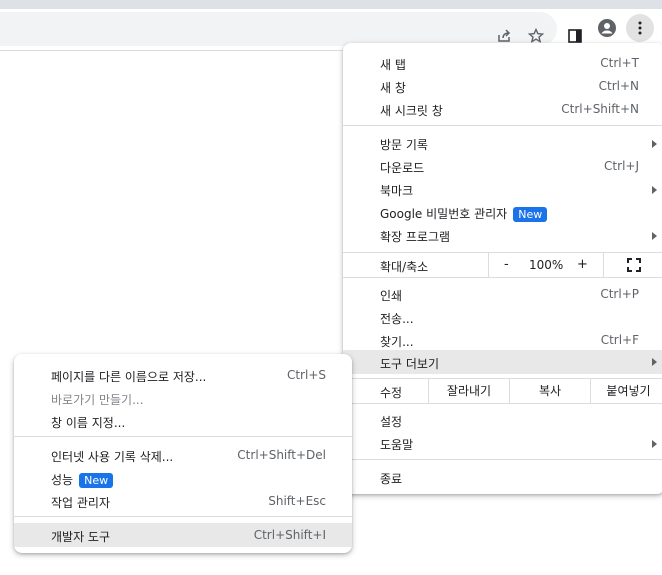  What do you see at coordinates (502, 477) in the screenshot?
I see `exit-item: 종료` at bounding box center [502, 477].